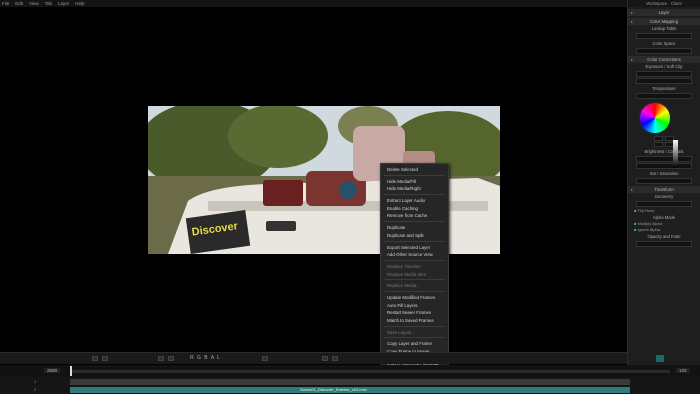  Describe the element at coordinates (660, 358) in the screenshot. I see `panel-toggle-button` at that location.